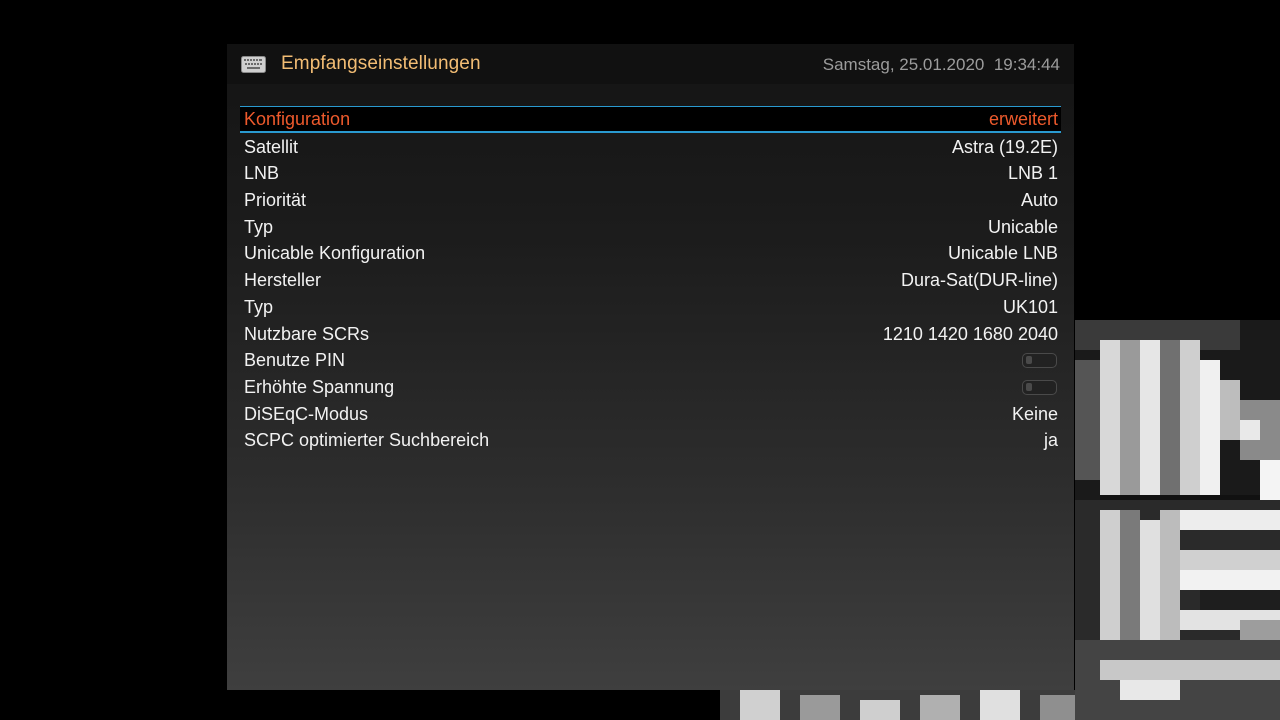  What do you see at coordinates (650, 253) in the screenshot?
I see `settings-row: Unicable Konfiguration Unicable LNB` at bounding box center [650, 253].